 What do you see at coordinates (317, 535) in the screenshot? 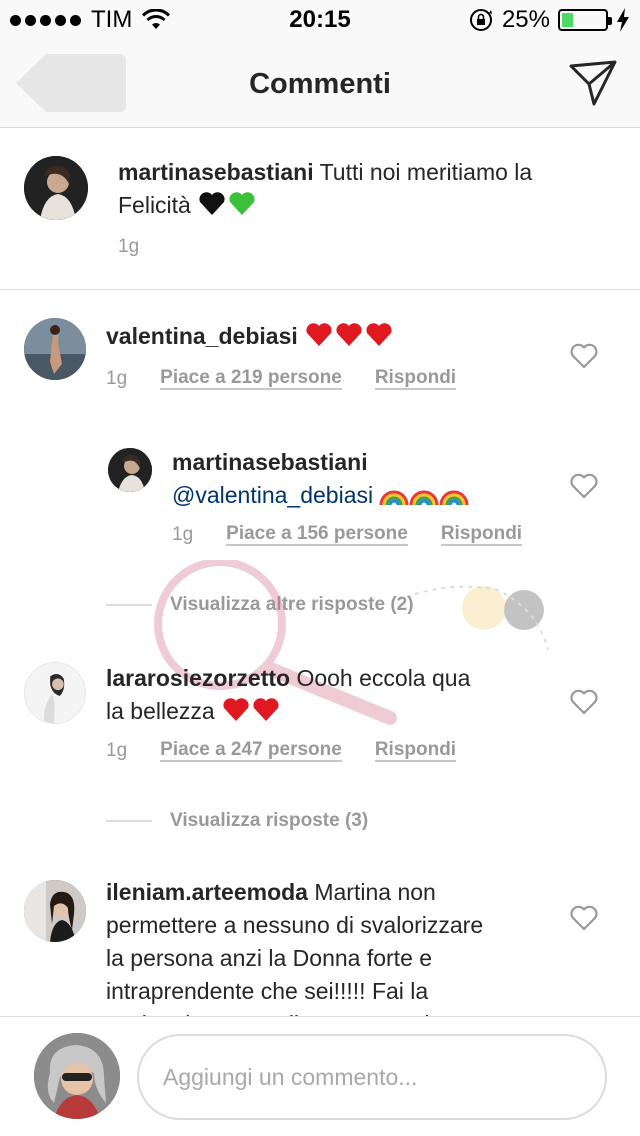
I see `likes-link: Piace a 156 persone` at bounding box center [317, 535].